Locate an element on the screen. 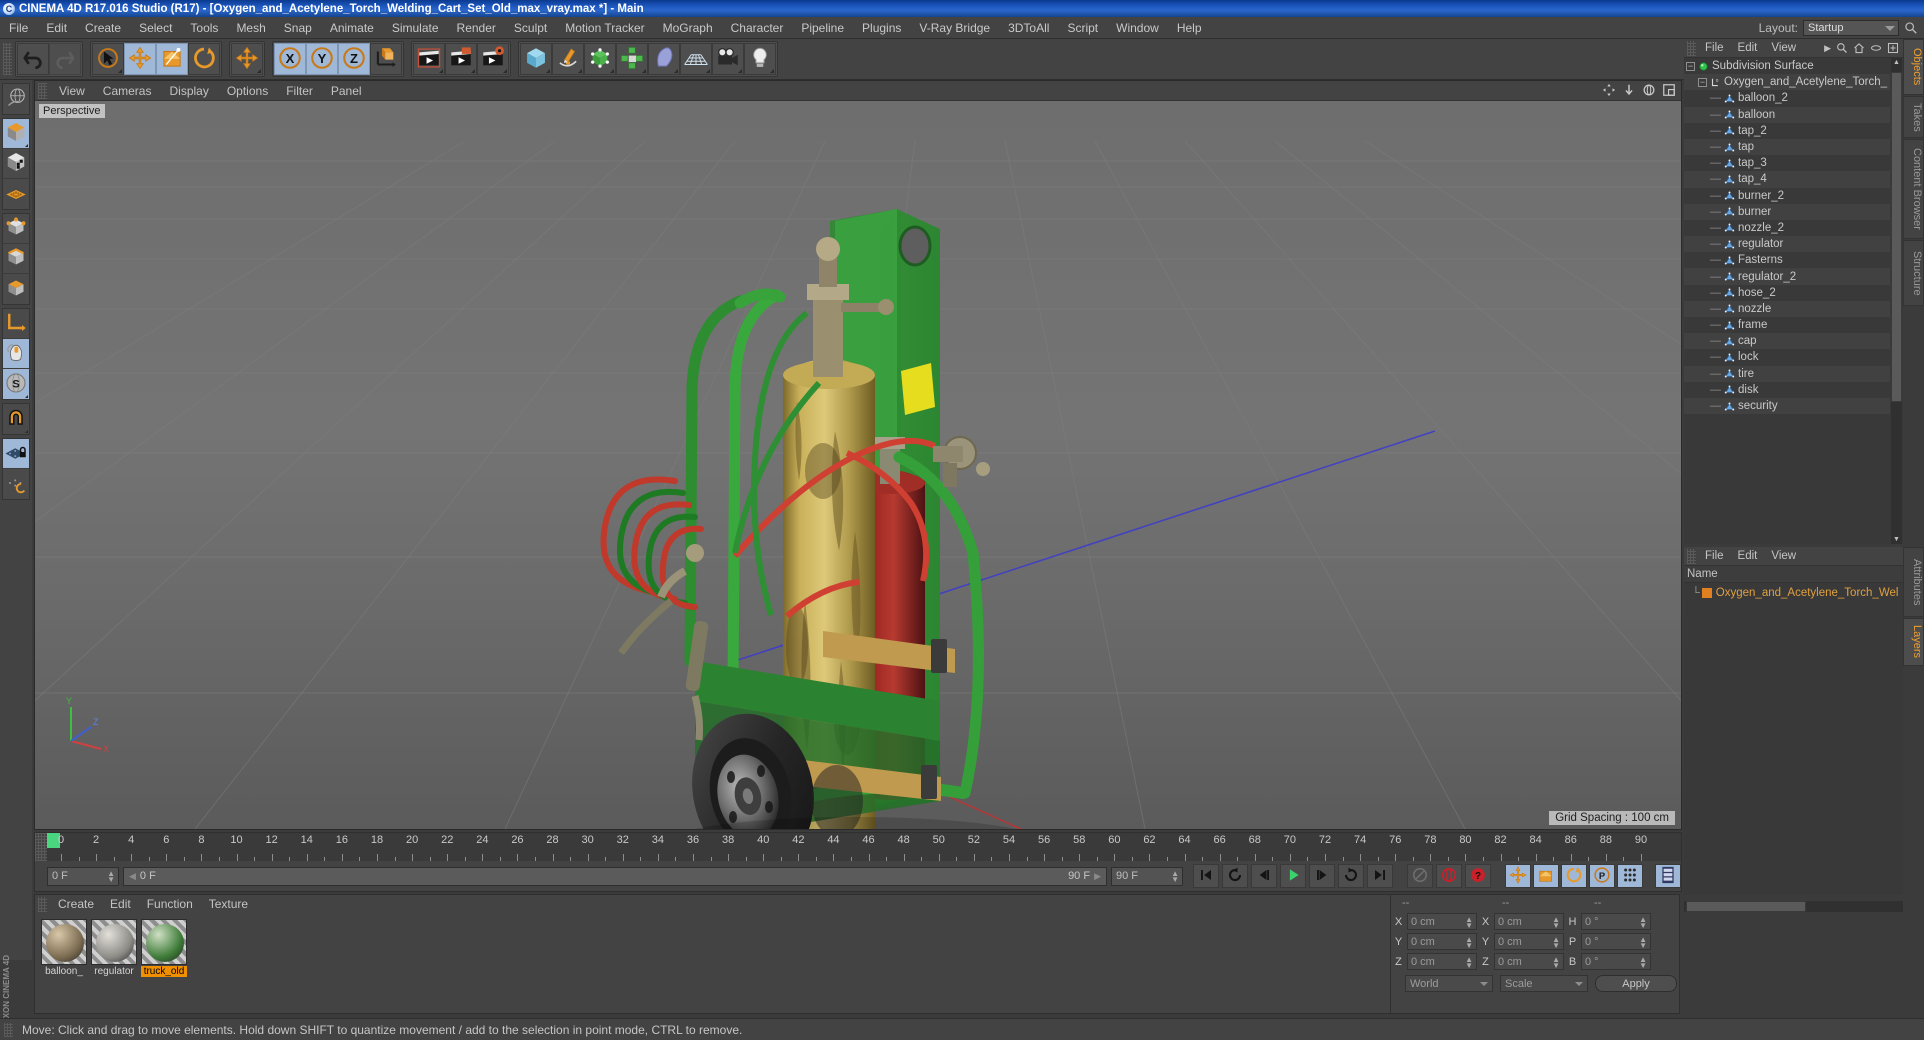 Image resolution: width=1924 pixels, height=1040 pixels. model-mode-button is located at coordinates (16, 164).